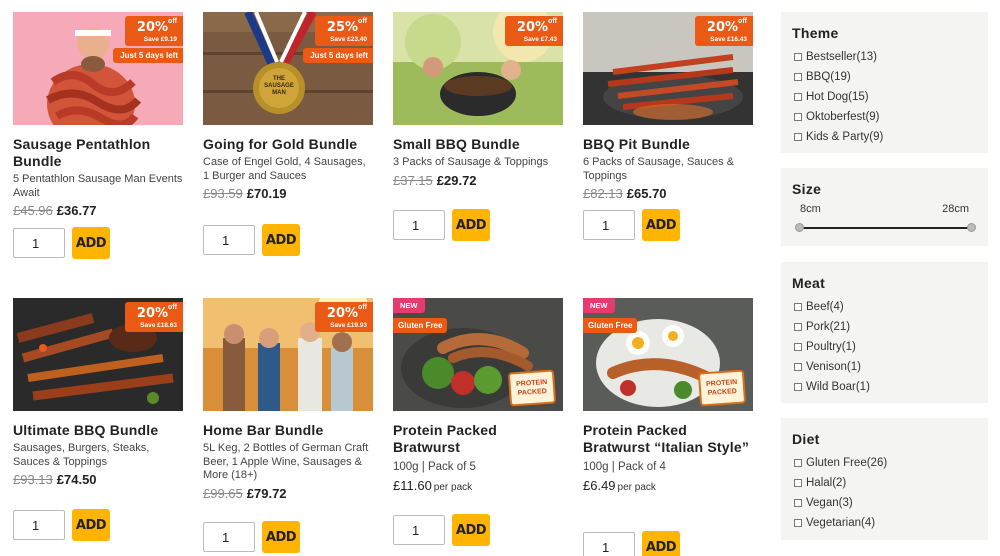 This screenshot has width=1000, height=556. I want to click on product-title: Sausage Pentathlon Bundle, so click(98, 153).